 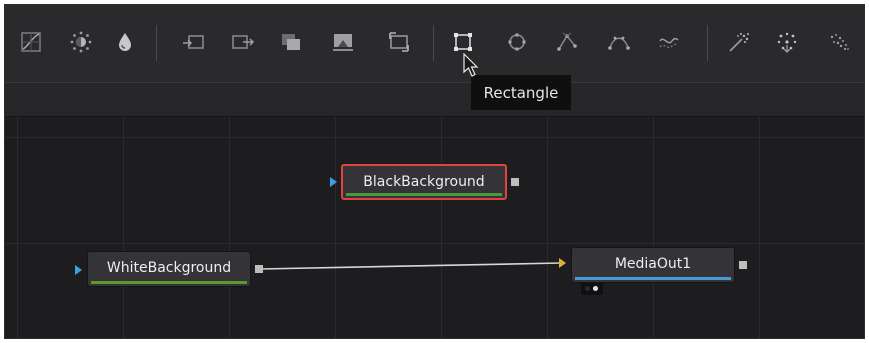 I want to click on node-editor-header-bar, so click(x=434, y=100).